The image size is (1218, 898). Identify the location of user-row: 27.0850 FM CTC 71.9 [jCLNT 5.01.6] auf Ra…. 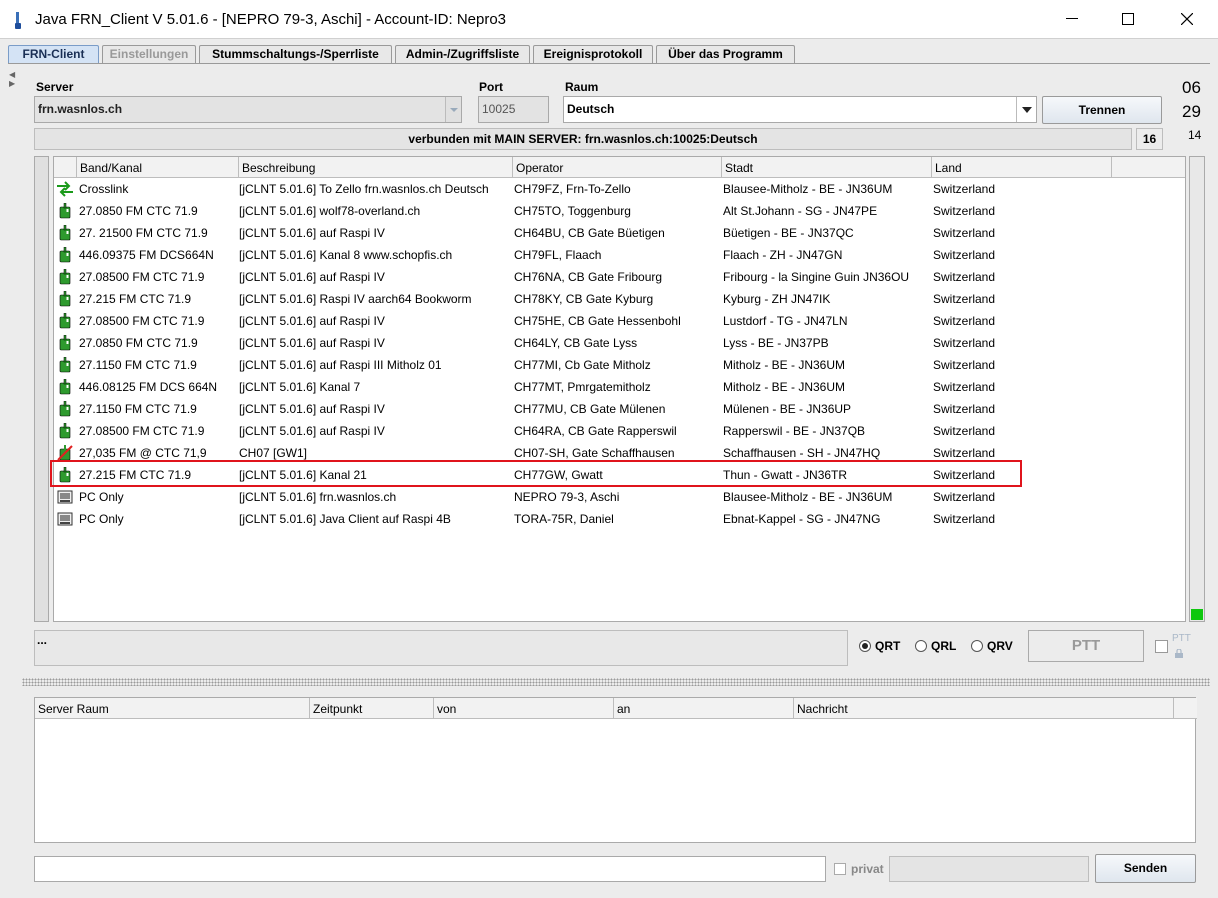
(619, 343).